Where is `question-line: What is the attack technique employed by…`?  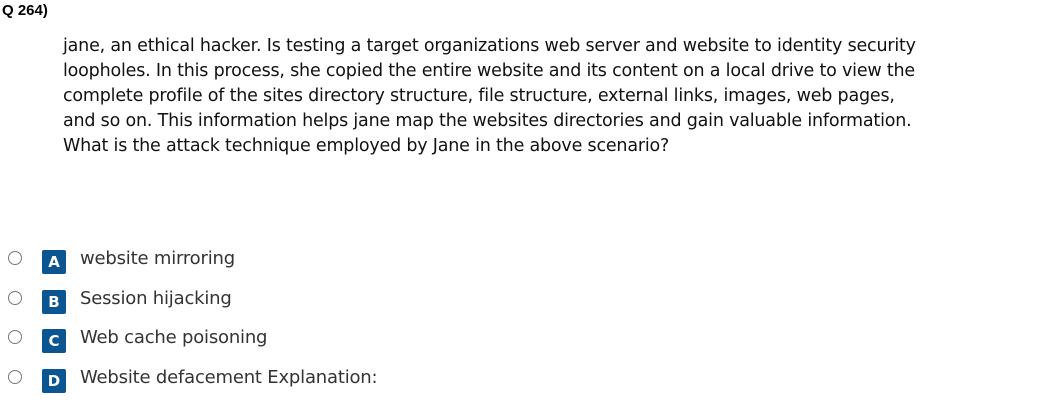
question-line: What is the attack technique employed by… is located at coordinates (366, 146).